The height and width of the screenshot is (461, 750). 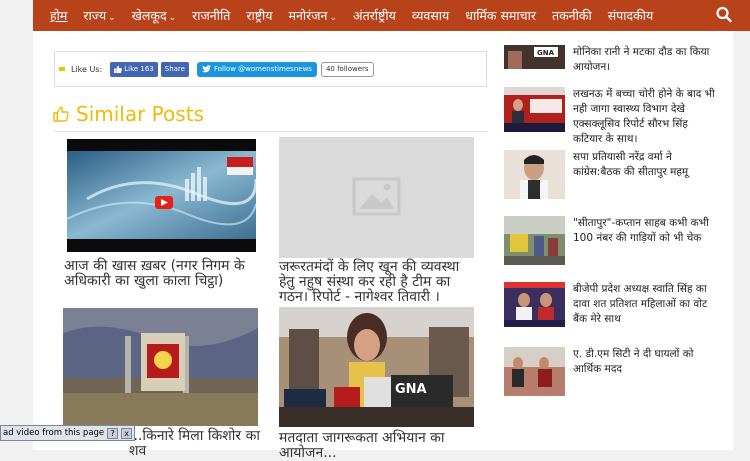 What do you see at coordinates (160, 367) in the screenshot?
I see `post-thumbnail-photo` at bounding box center [160, 367].